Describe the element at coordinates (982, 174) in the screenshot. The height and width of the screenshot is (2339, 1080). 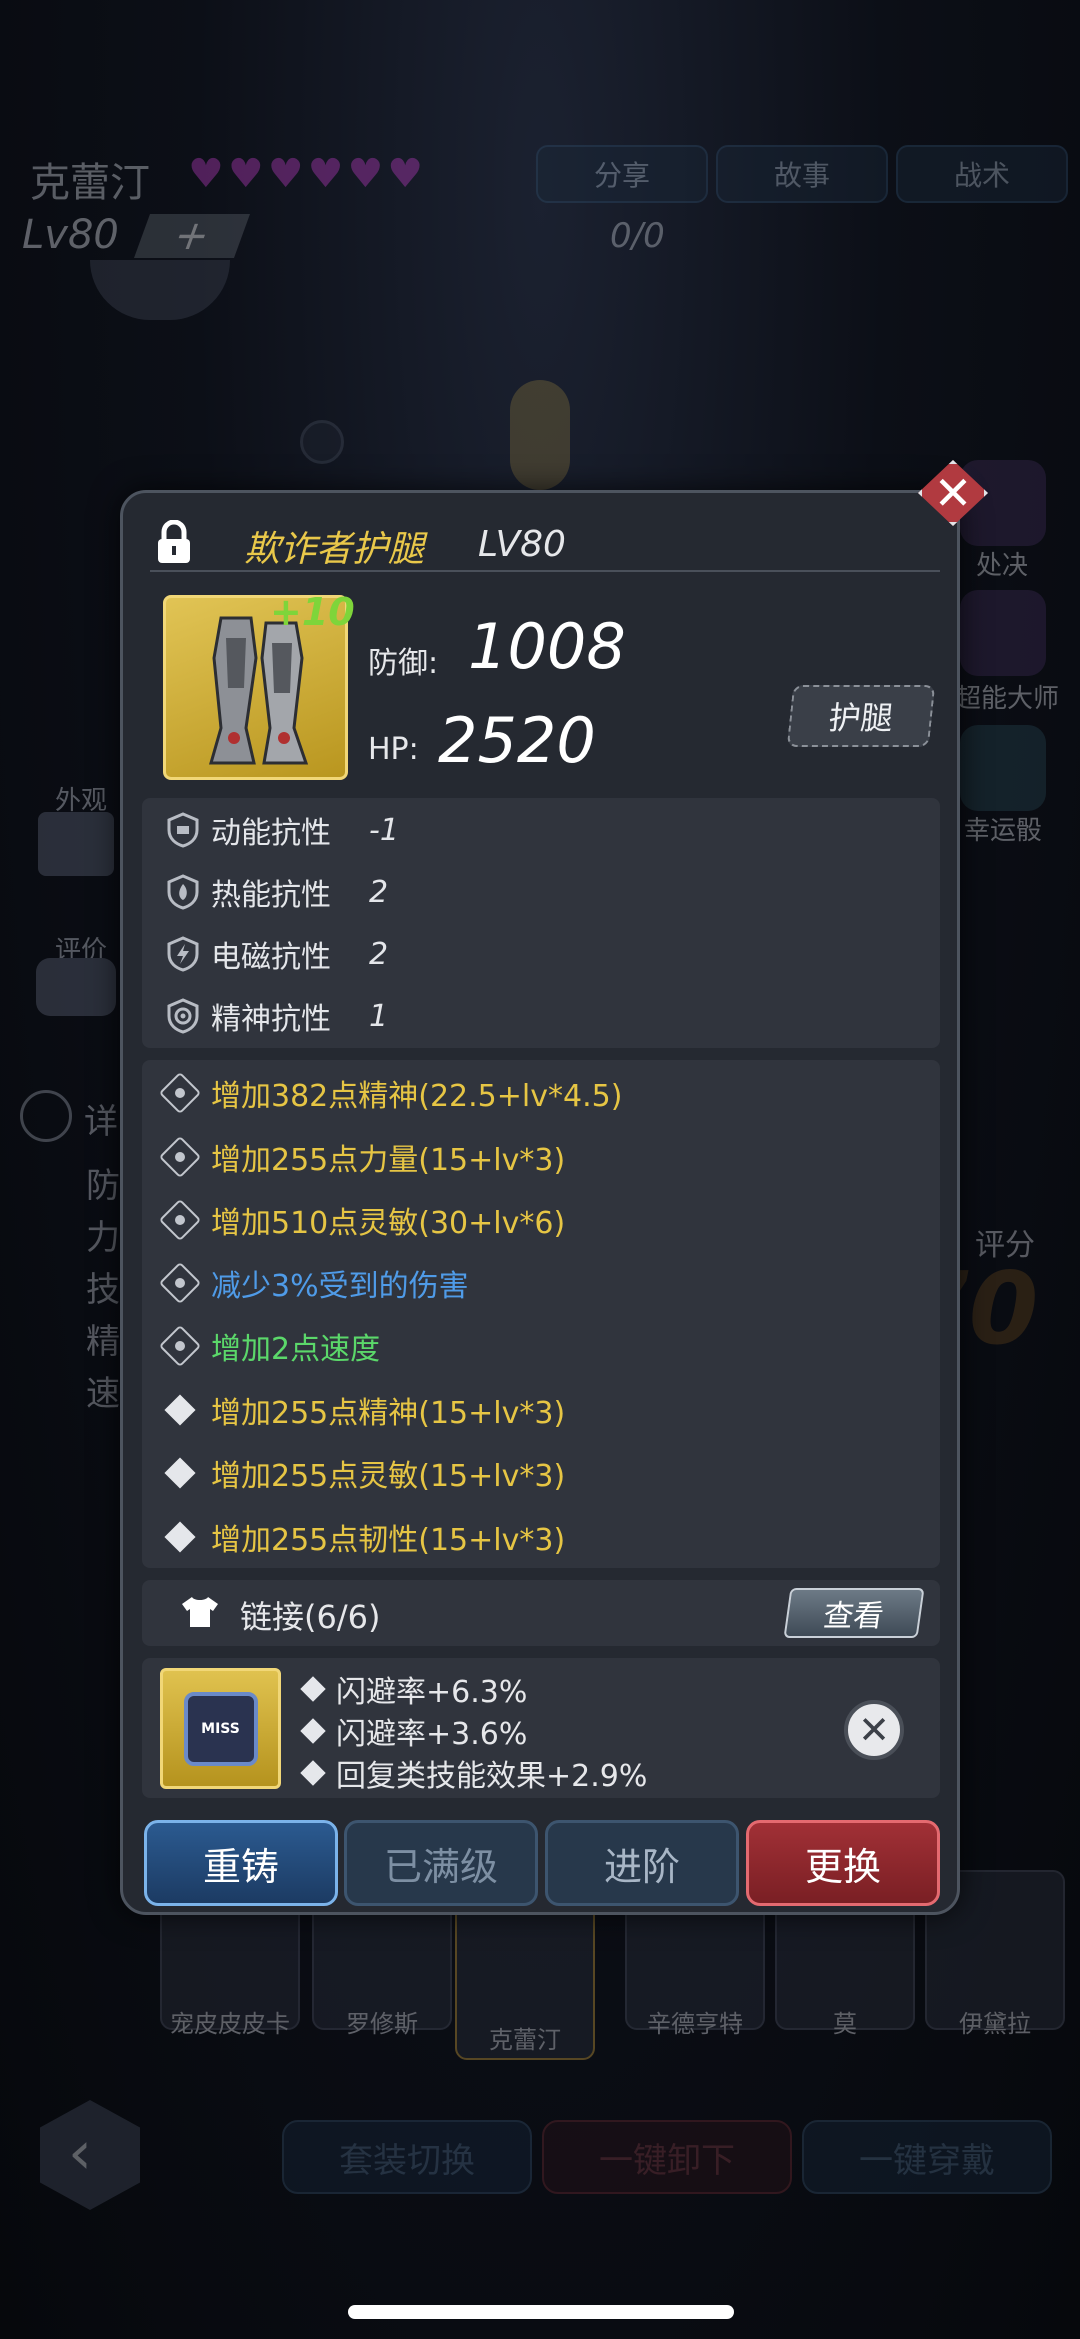
I see `tactics-button: 战术` at that location.